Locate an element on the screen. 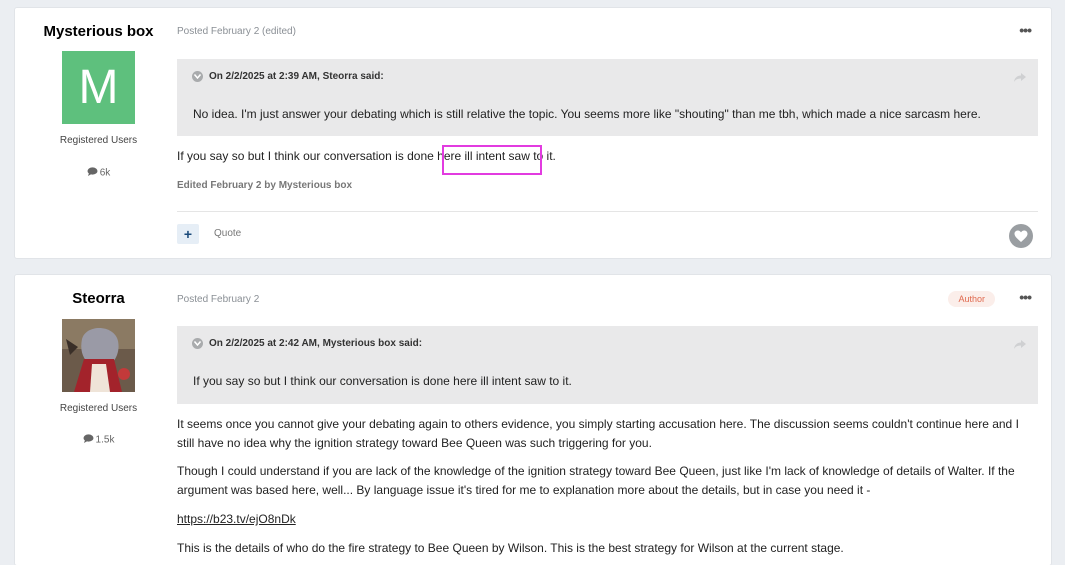 Image resolution: width=1065 pixels, height=565 pixels. post-date: Posted February 2 (edited) is located at coordinates (236, 31).